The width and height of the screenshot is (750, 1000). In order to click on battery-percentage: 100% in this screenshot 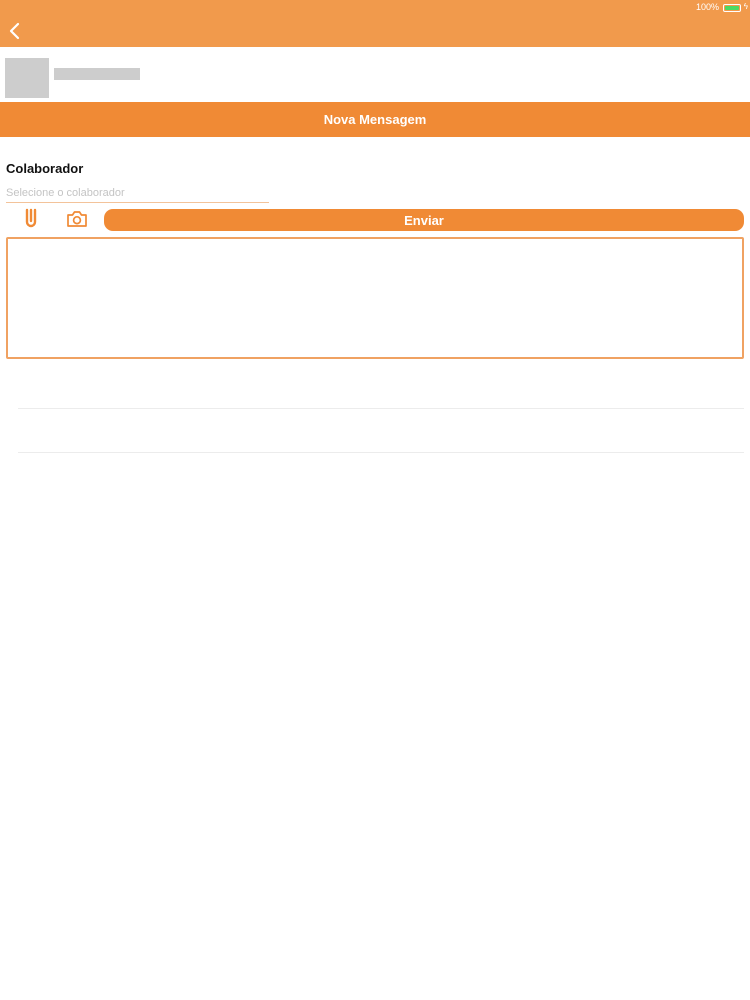, I will do `click(707, 7)`.